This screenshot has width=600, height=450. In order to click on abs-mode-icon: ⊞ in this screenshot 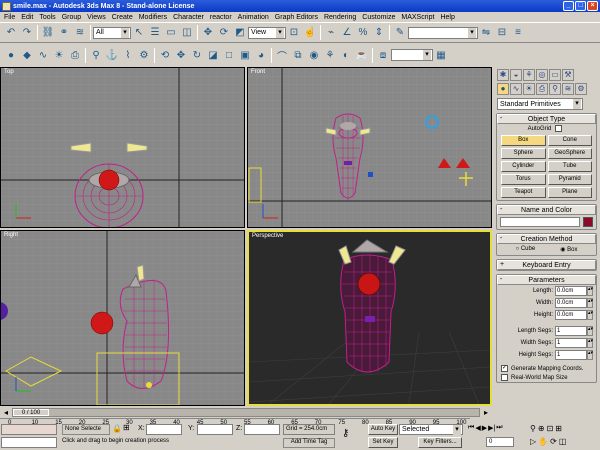, I will do `click(126, 427)`.